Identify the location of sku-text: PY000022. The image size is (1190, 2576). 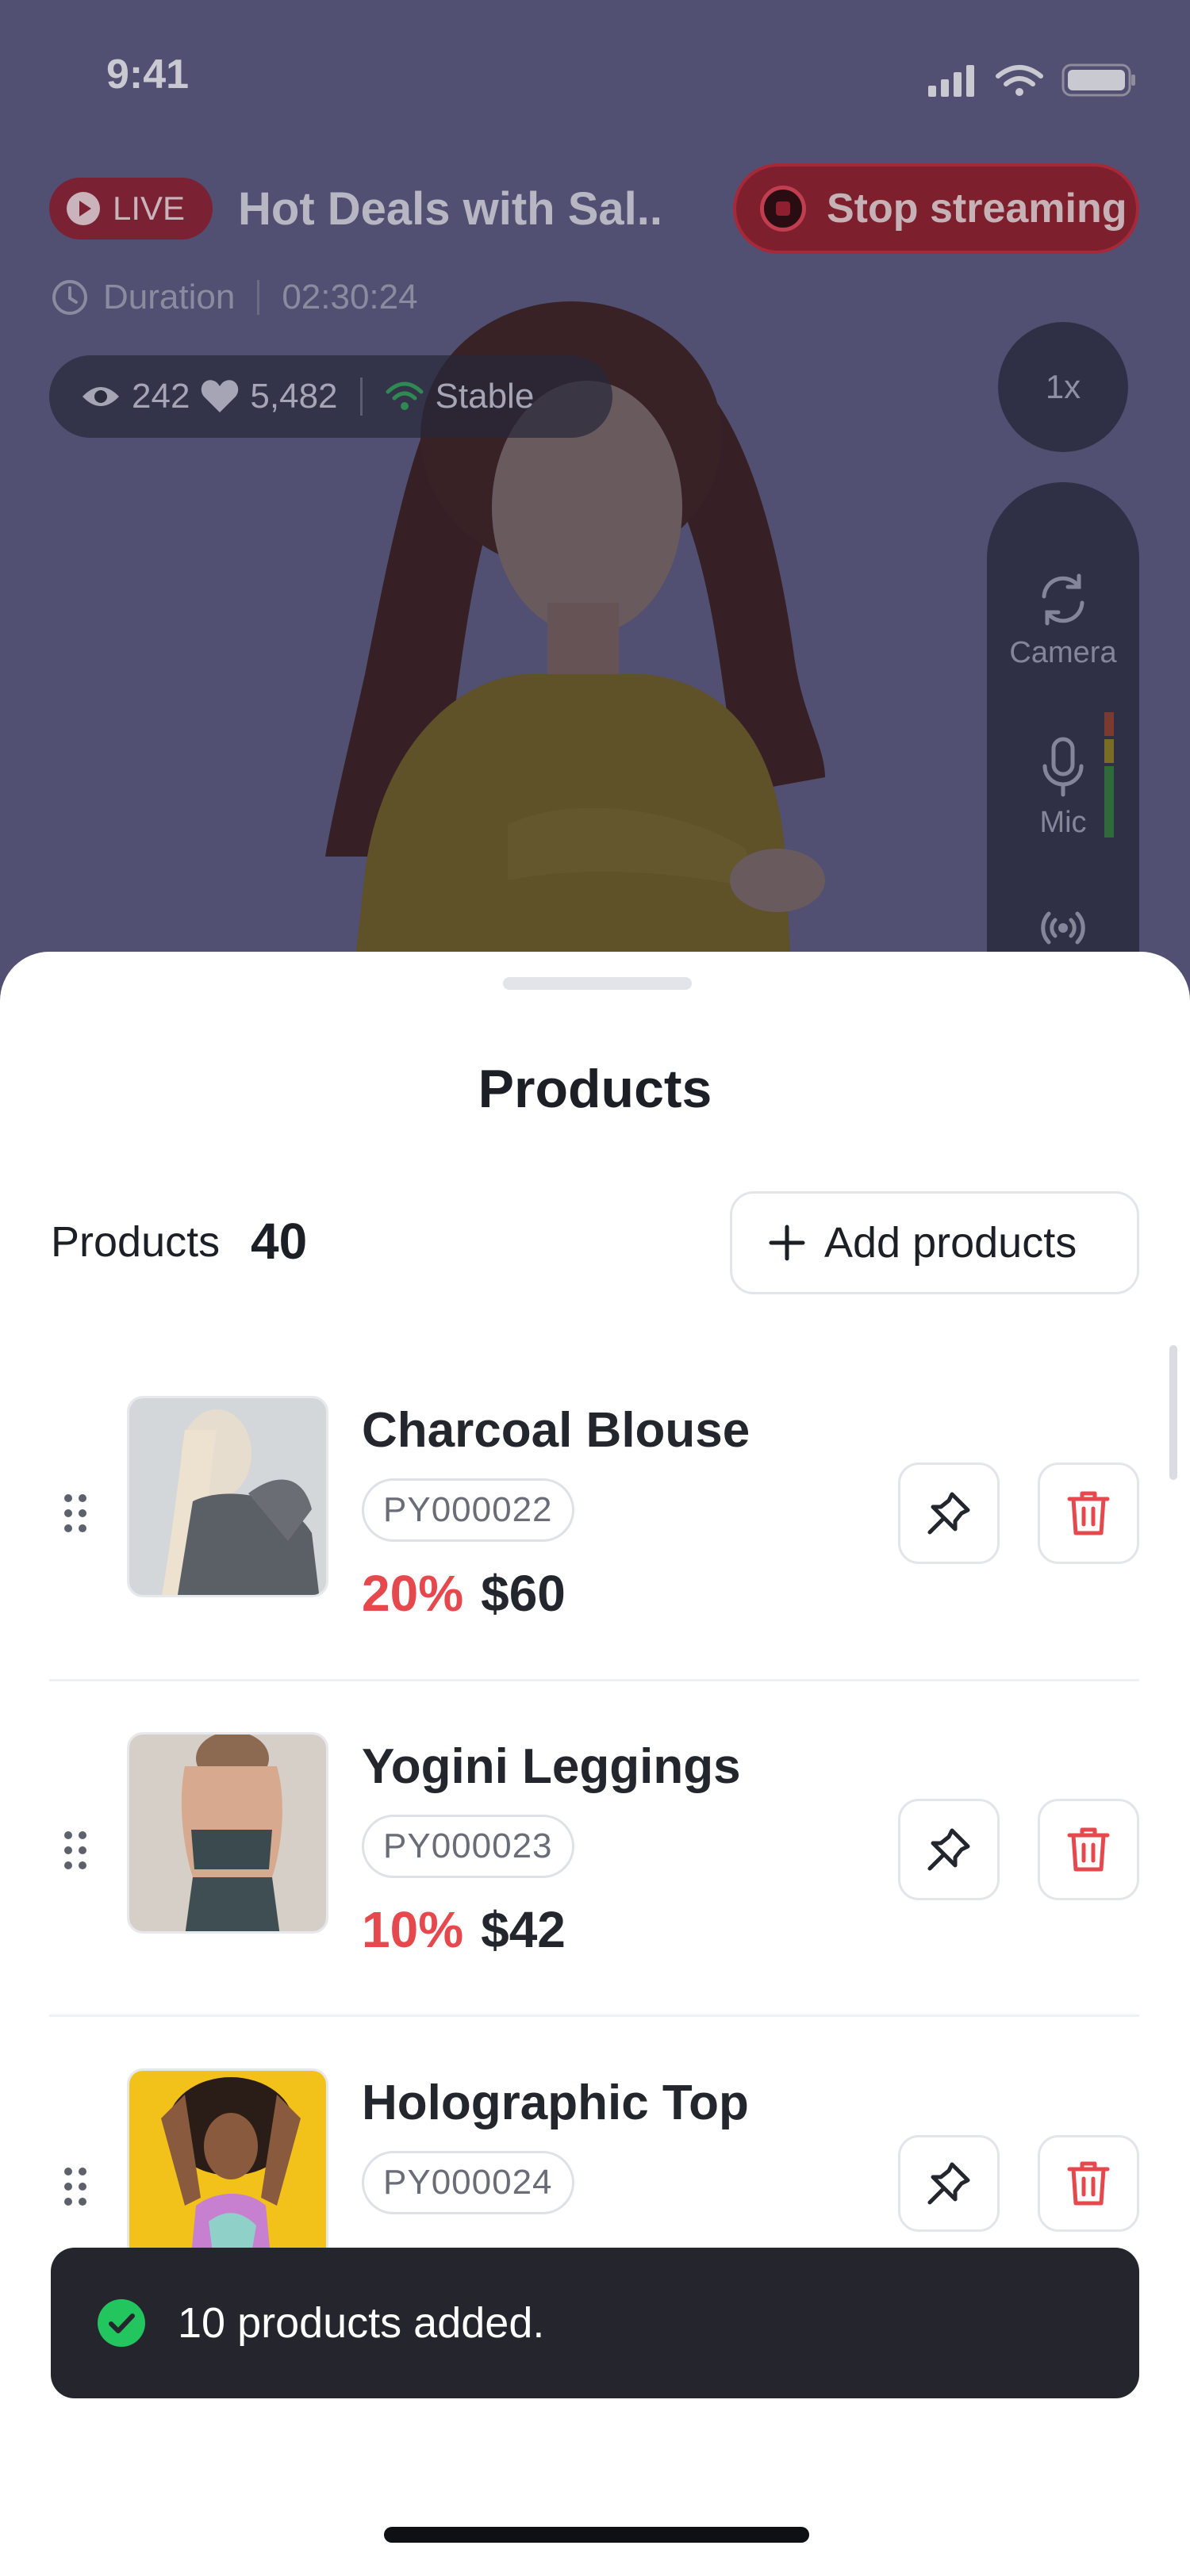
(468, 1509).